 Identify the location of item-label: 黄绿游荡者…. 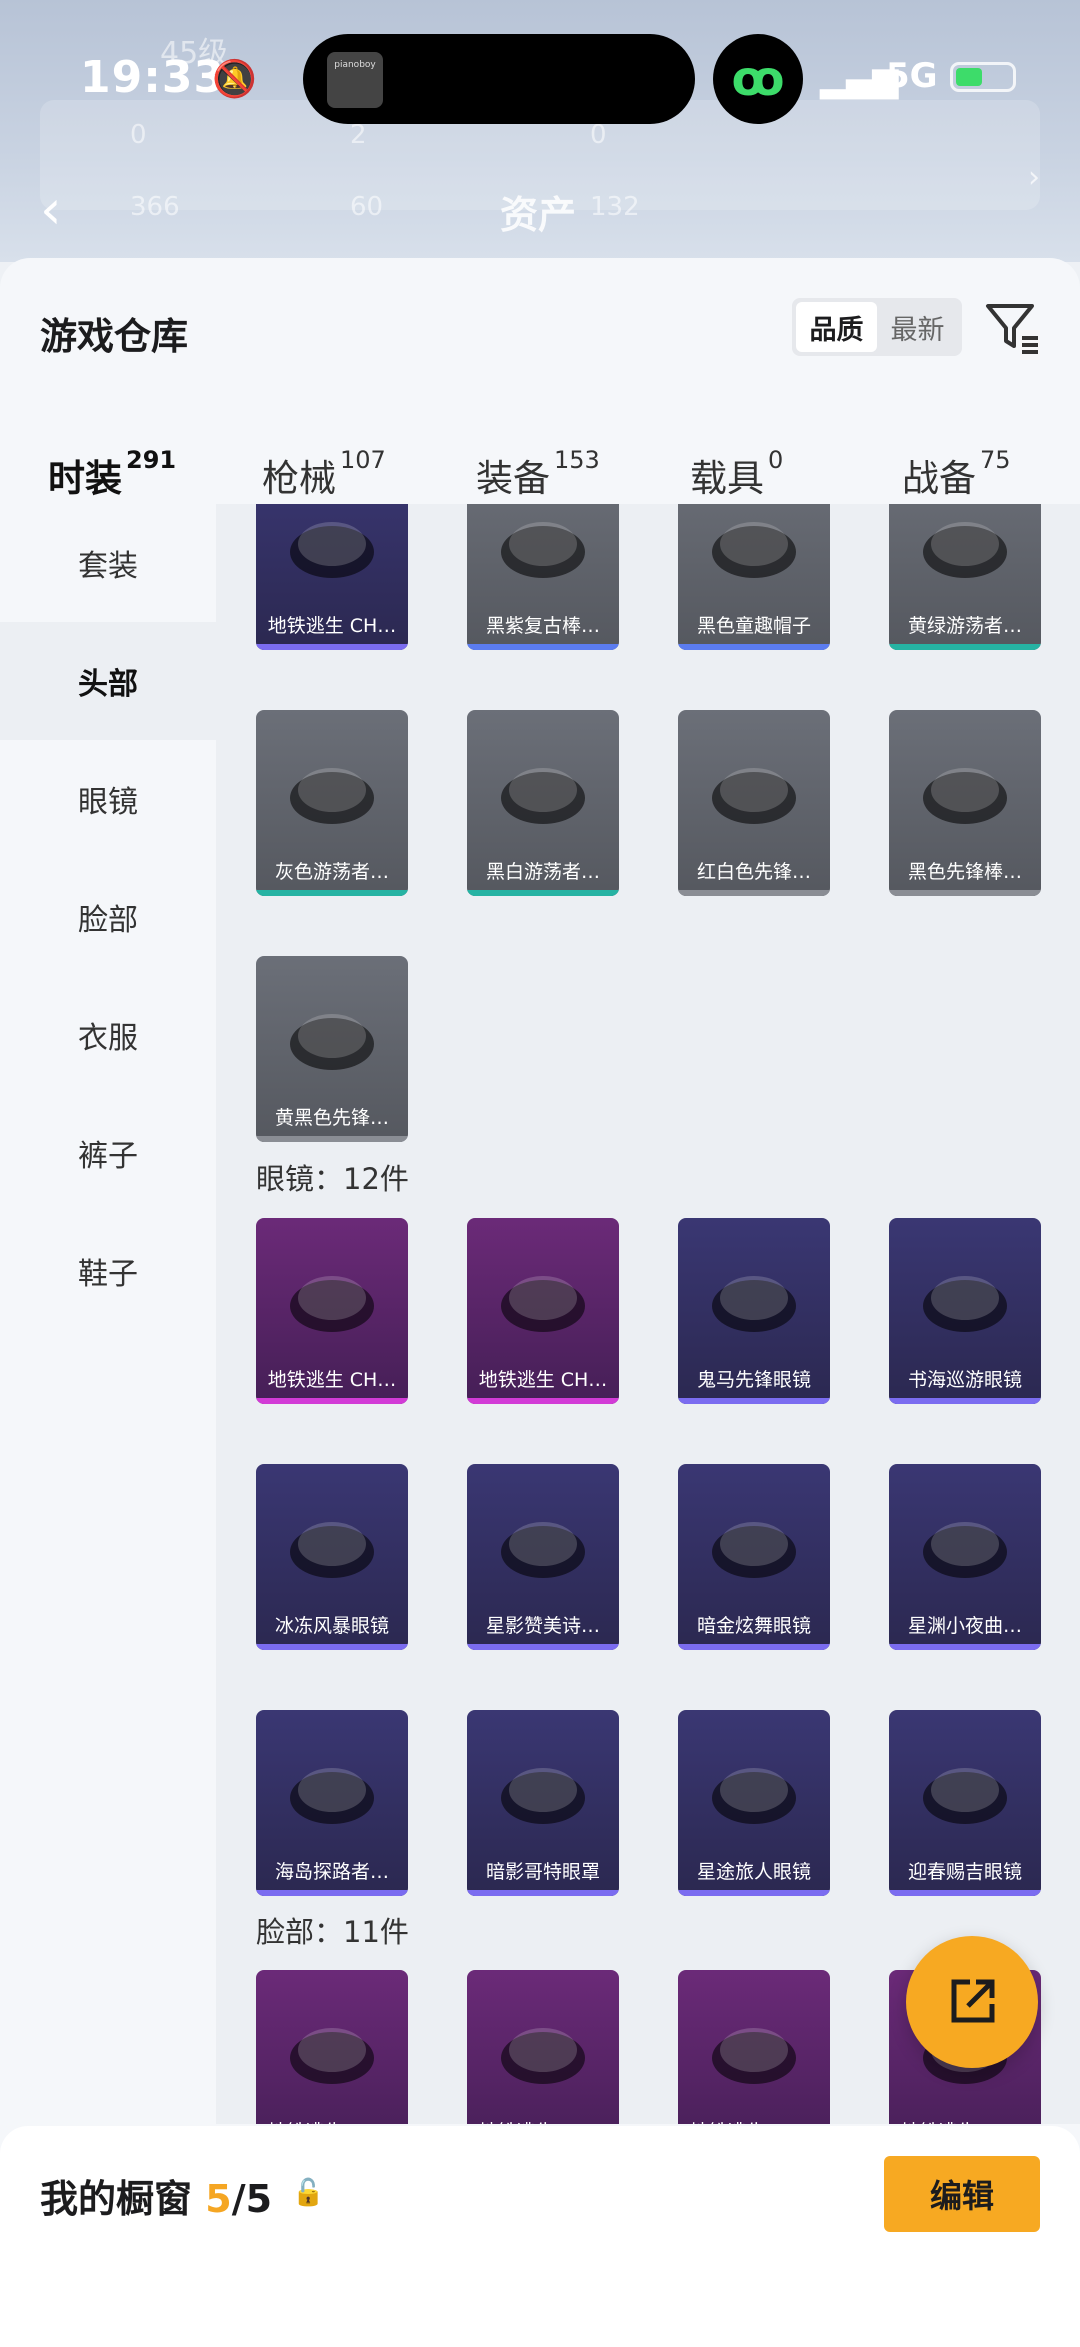
(964, 626).